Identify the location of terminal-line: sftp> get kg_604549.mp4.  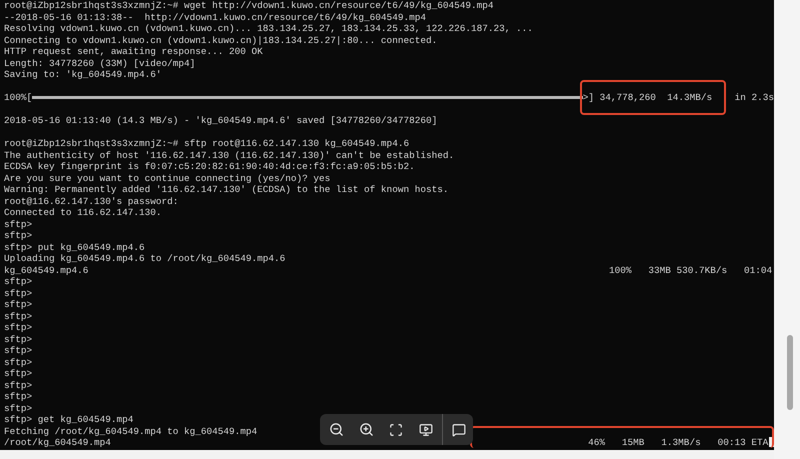
(69, 419).